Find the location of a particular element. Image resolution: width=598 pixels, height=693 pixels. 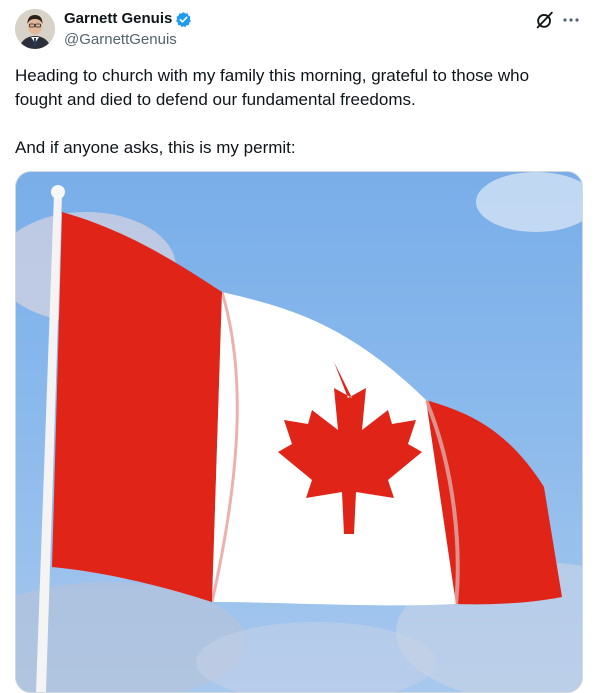

verified-badge-icon is located at coordinates (183, 19).